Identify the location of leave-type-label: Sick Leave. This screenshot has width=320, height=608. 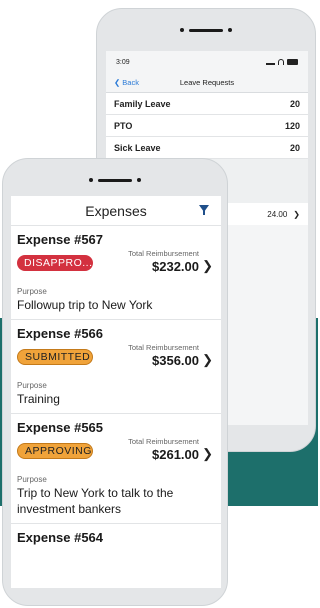
(137, 147).